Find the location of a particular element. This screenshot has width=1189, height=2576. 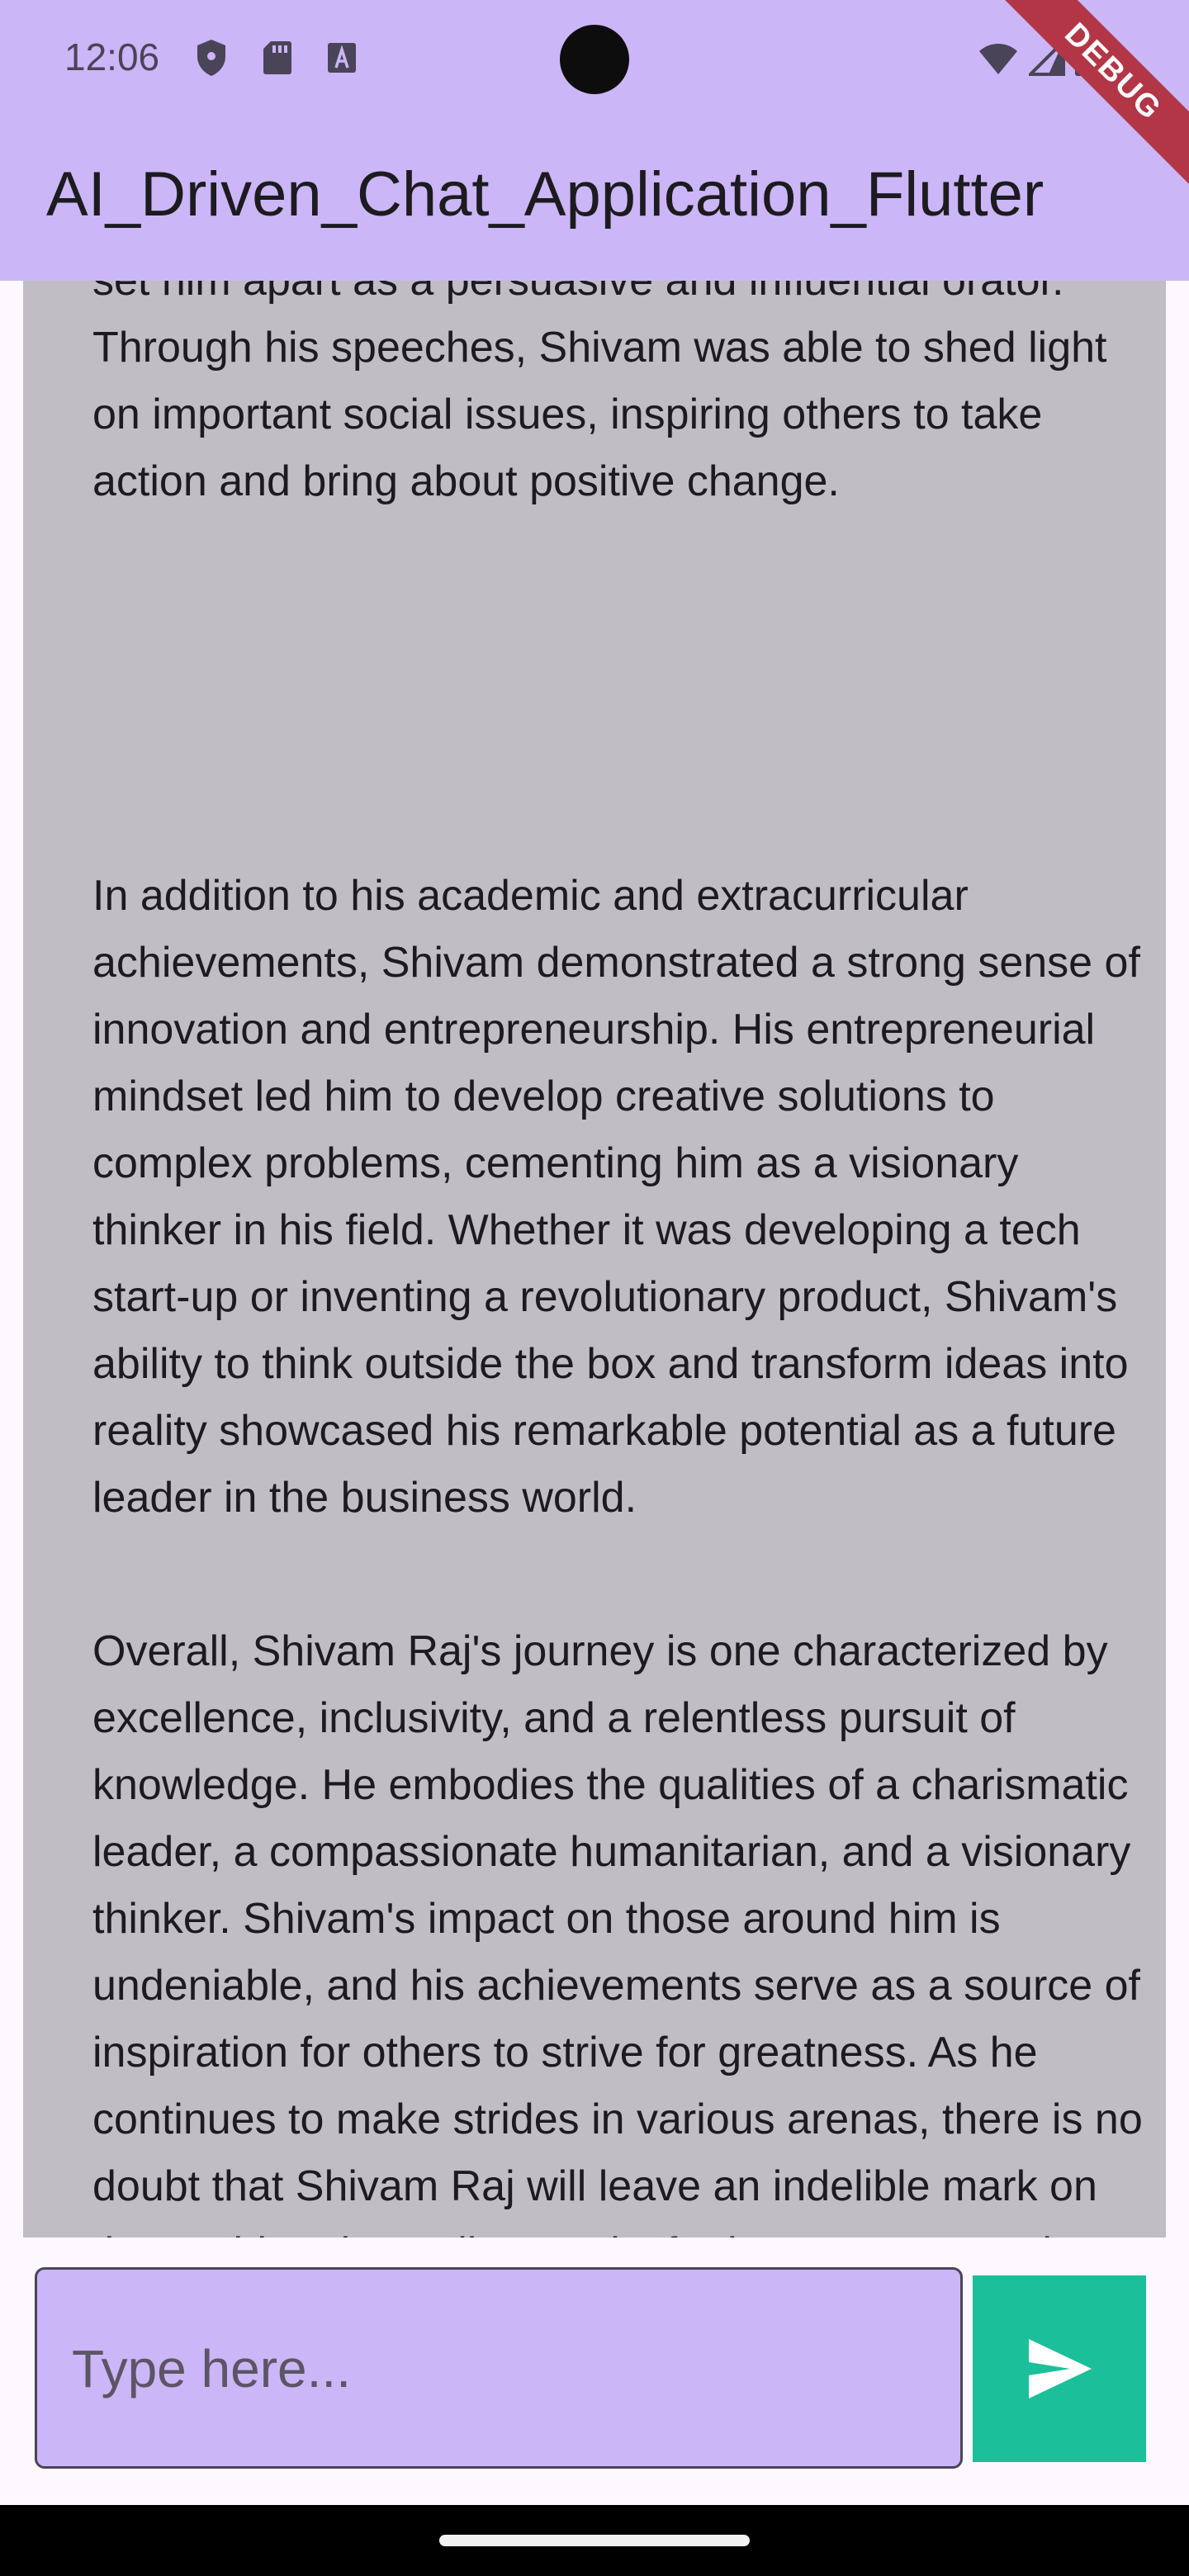

status-time: 12:06 is located at coordinates (112, 57).